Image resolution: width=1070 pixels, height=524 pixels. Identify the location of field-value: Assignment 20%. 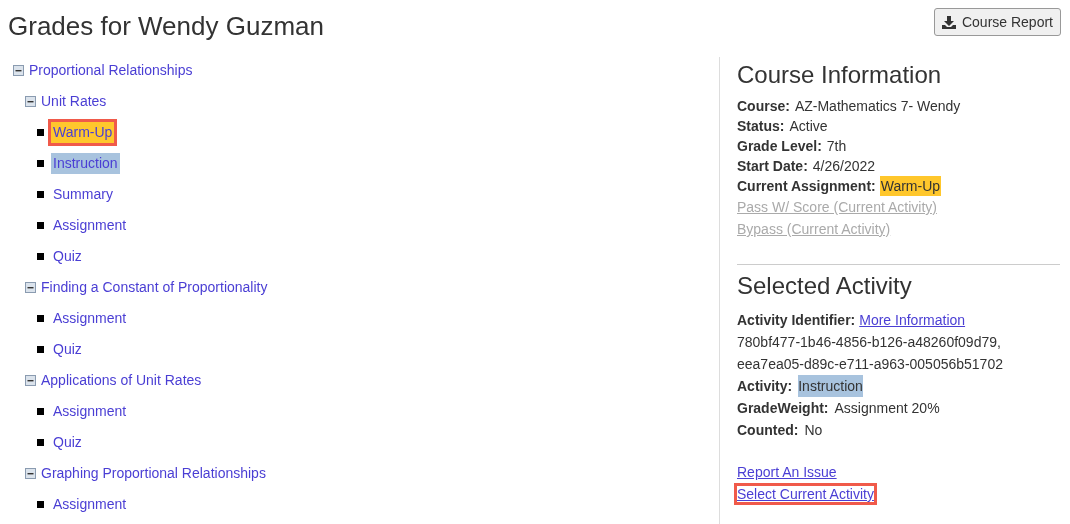
(887, 408).